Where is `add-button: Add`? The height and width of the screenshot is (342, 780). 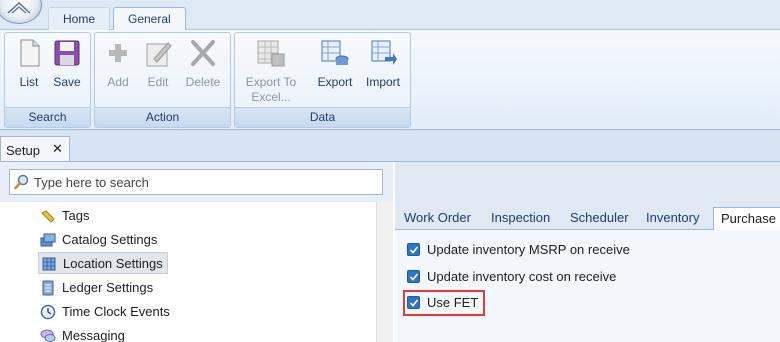
add-button: Add is located at coordinates (118, 63).